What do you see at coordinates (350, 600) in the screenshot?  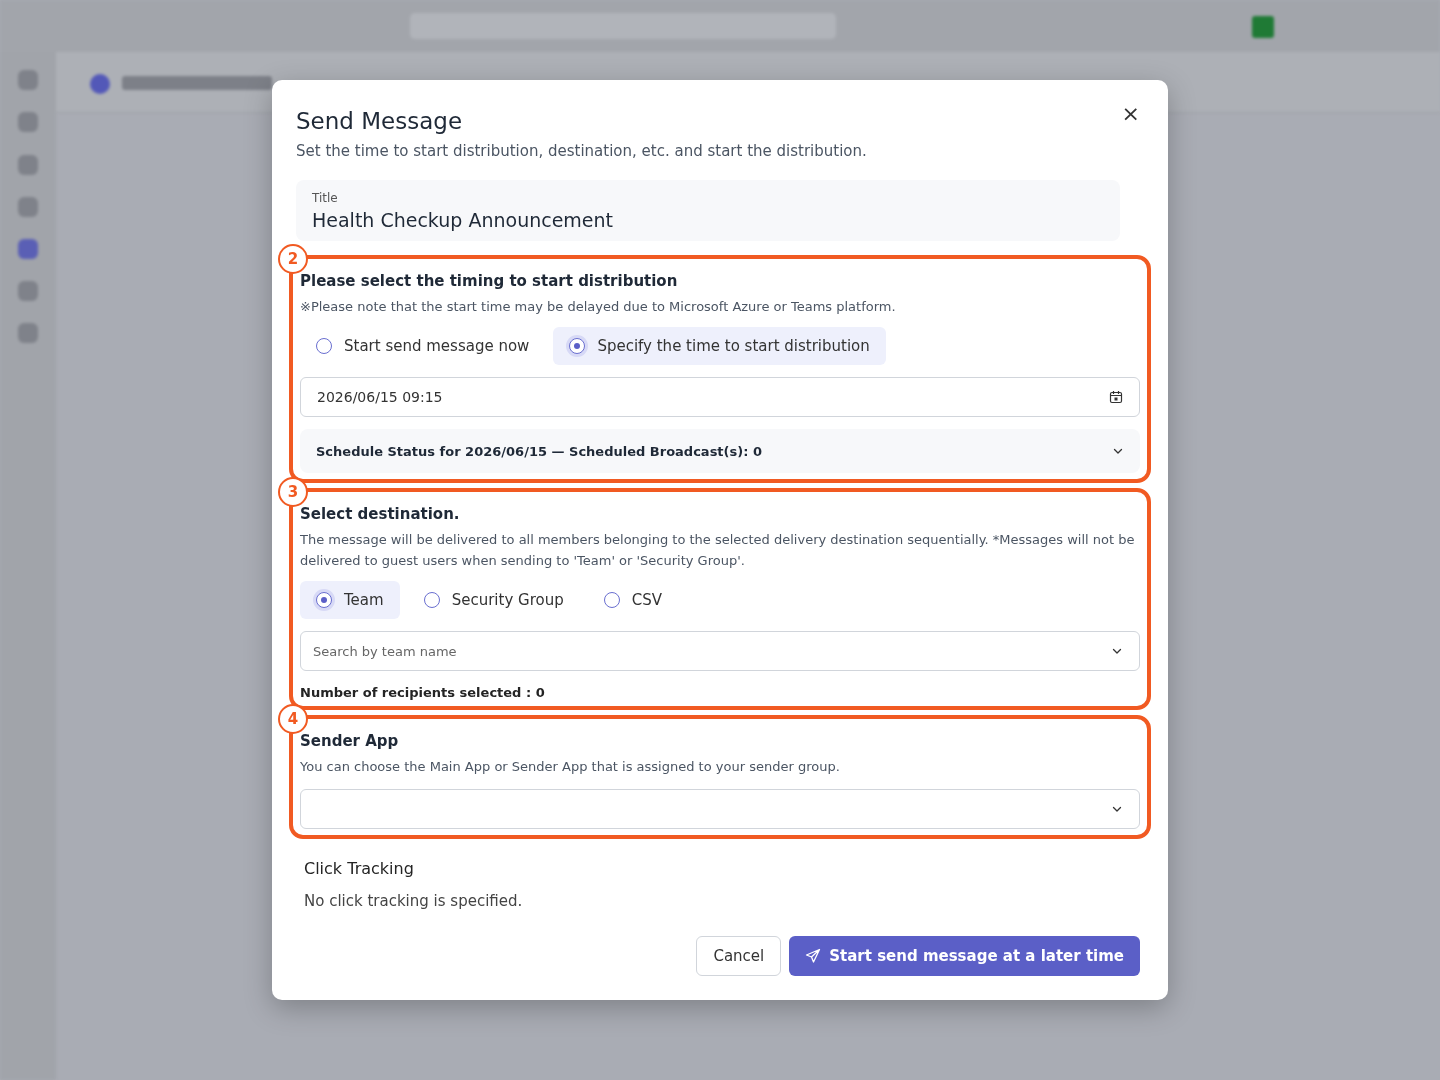 I see `radio-option: Team` at bounding box center [350, 600].